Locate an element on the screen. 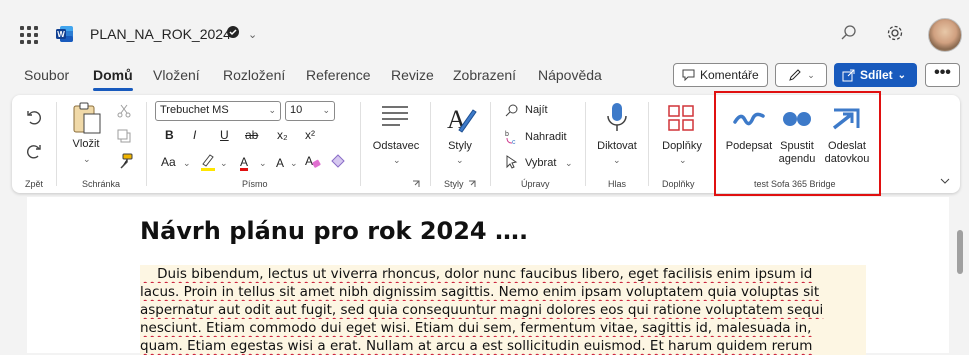 The height and width of the screenshot is (355, 969). group-label-clipboard: Schránka is located at coordinates (101, 184).